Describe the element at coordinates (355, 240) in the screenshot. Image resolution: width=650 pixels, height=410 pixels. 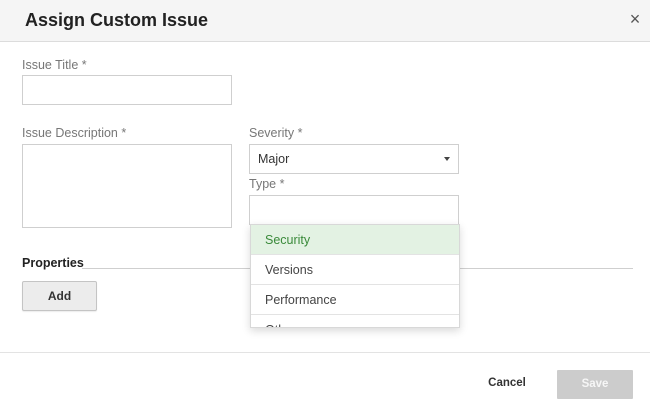
I see `type-option-security: Security` at that location.